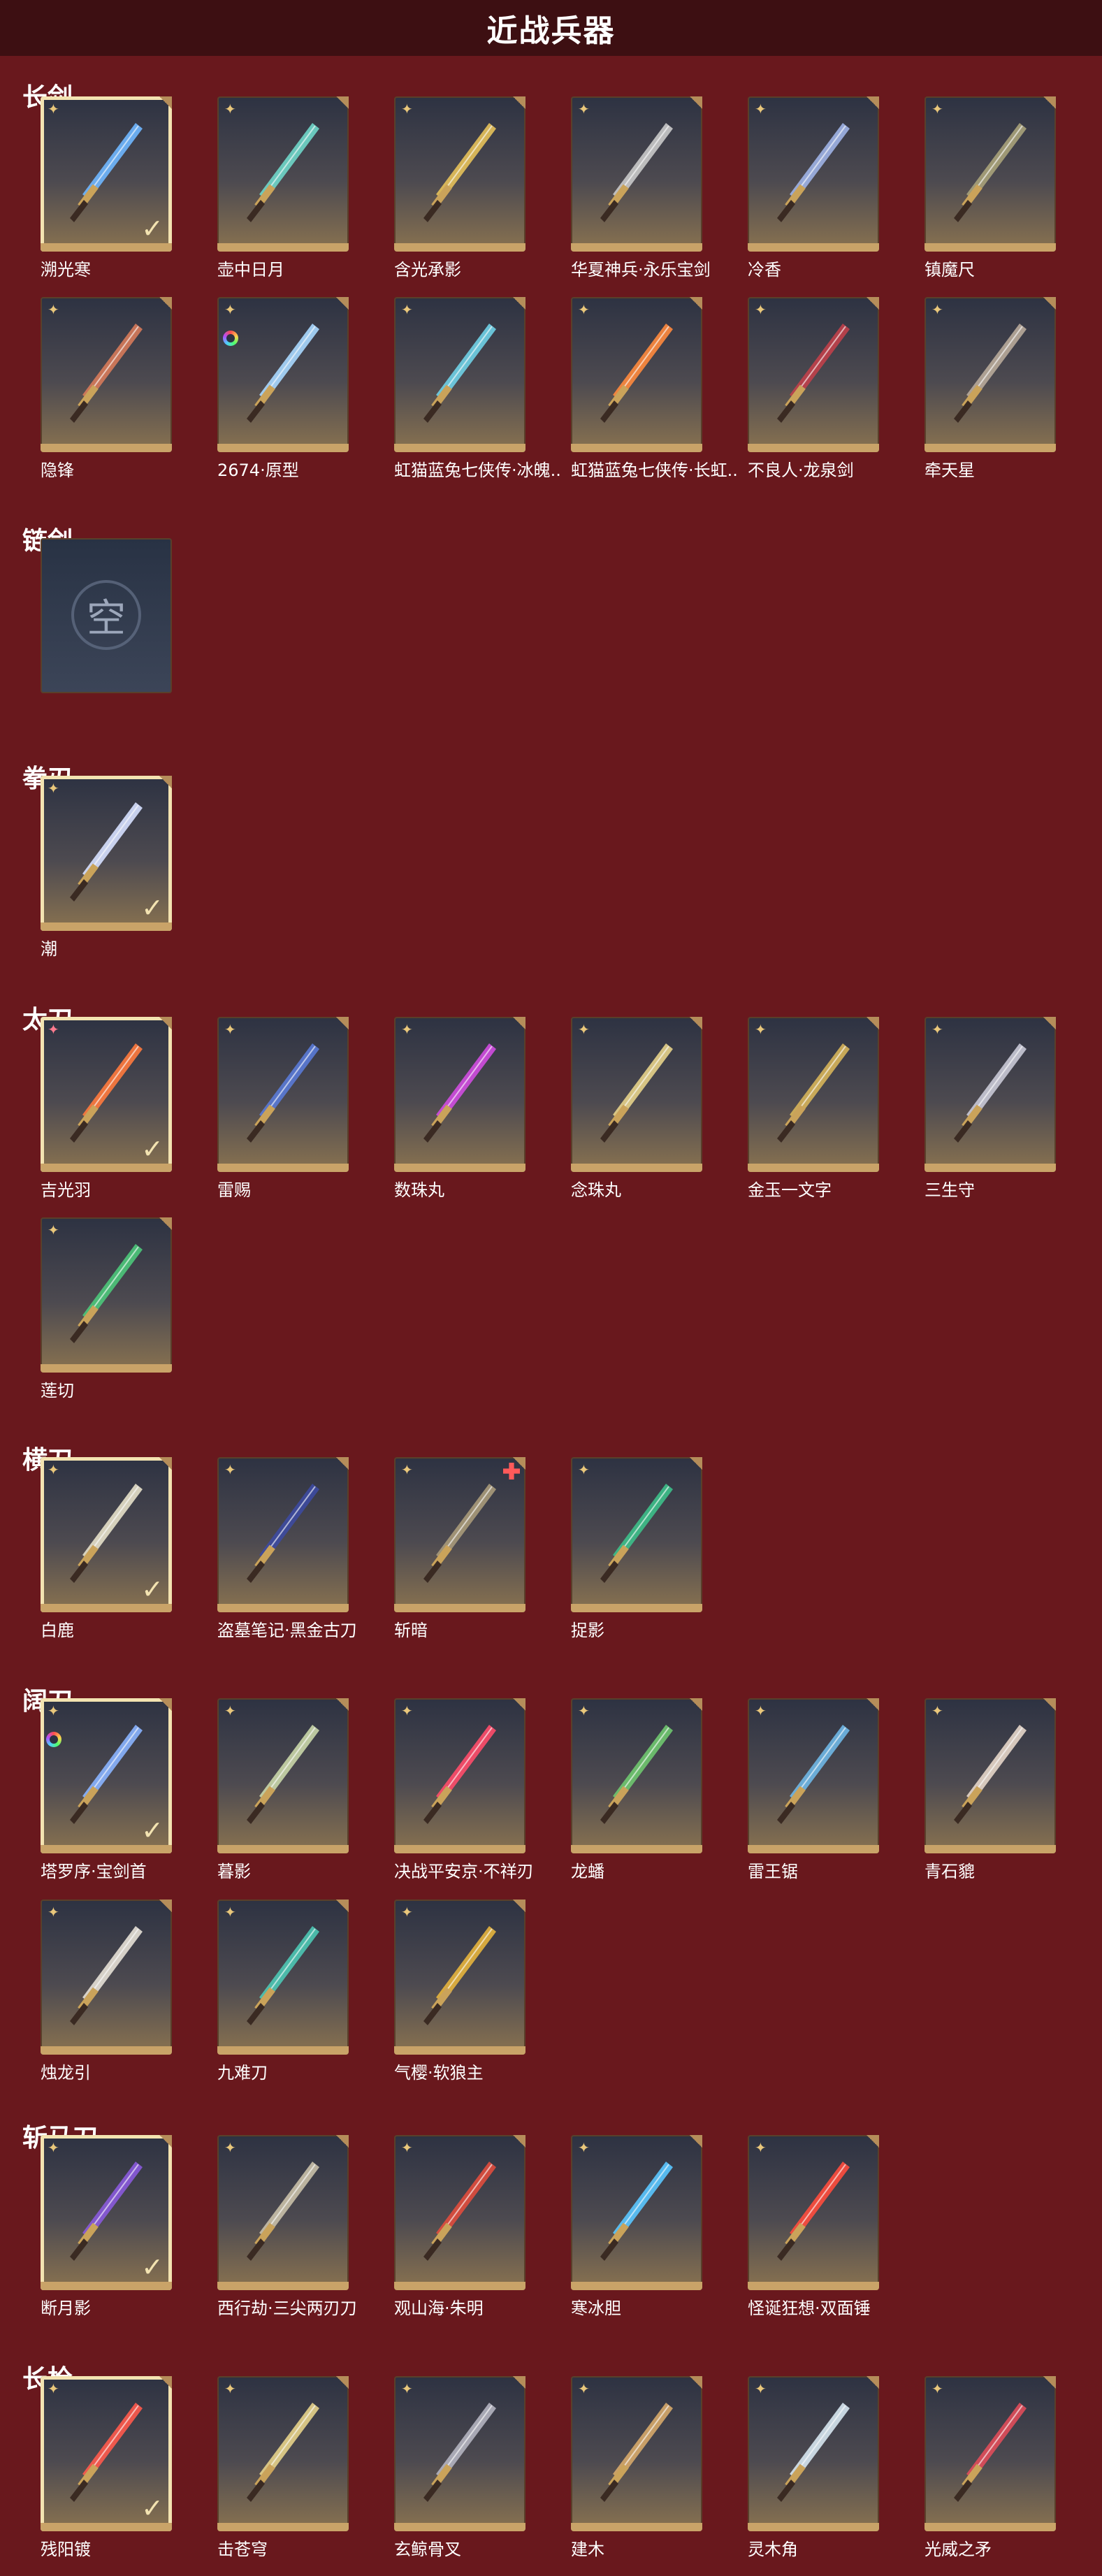  What do you see at coordinates (950, 1190) in the screenshot?
I see `weapon-name: 三生守` at bounding box center [950, 1190].